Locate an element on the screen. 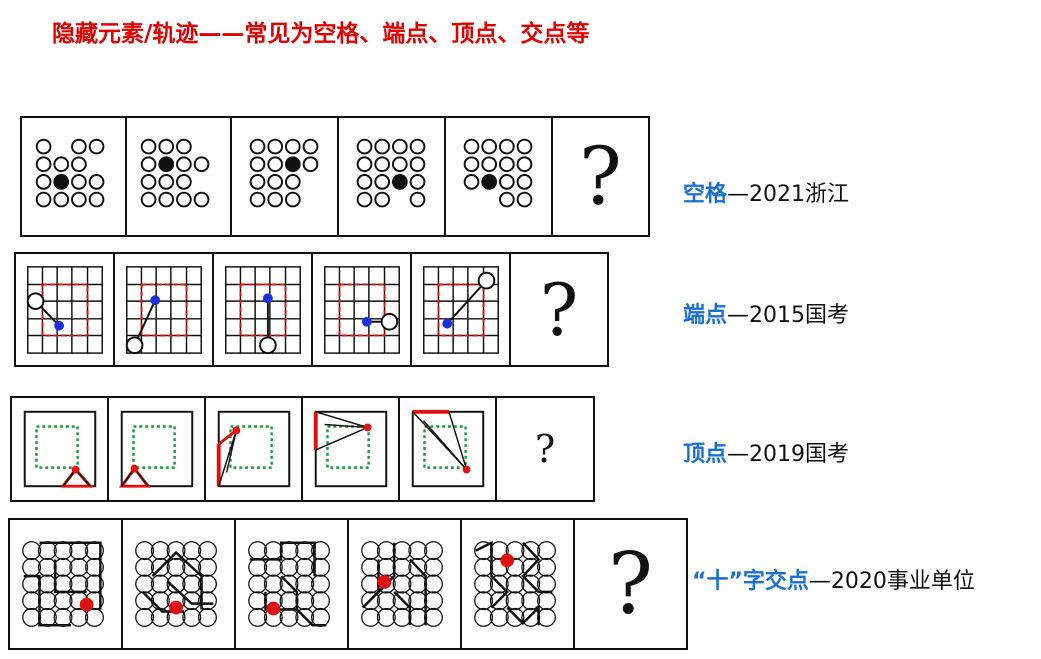  row-label-cross-points: “十”字交点—2020事业单位 is located at coordinates (833, 579).